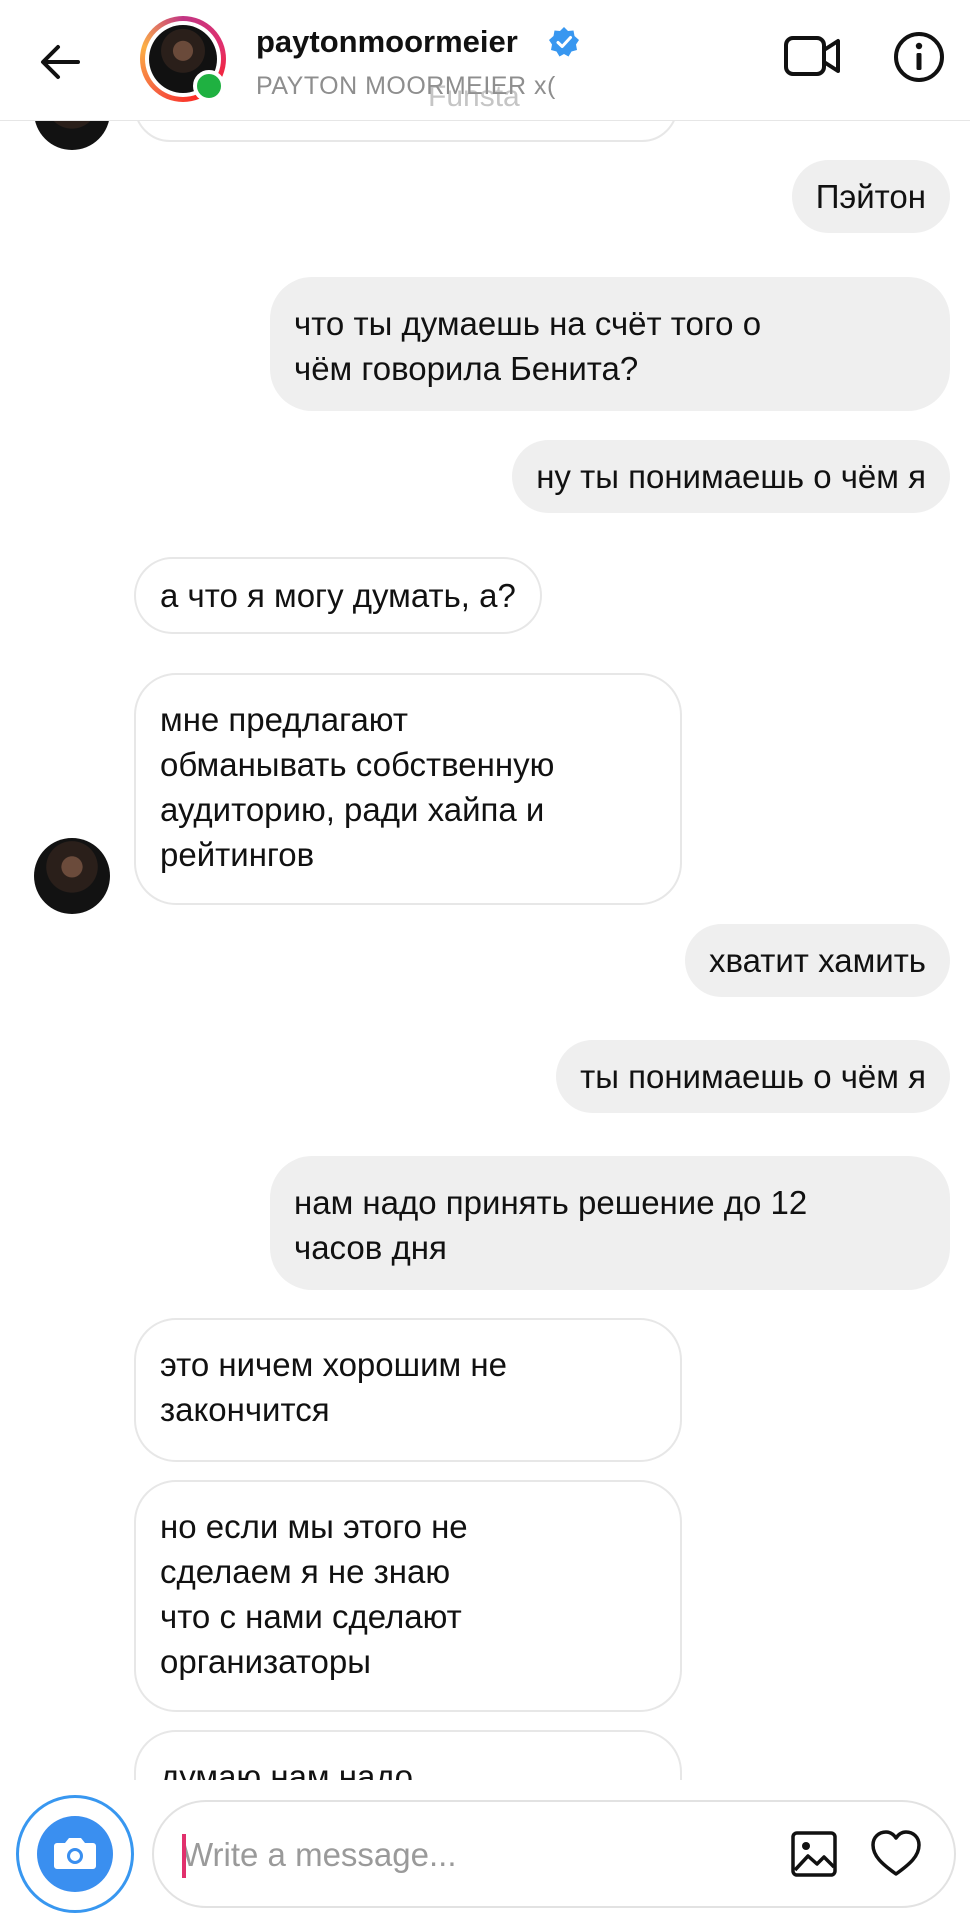  Describe the element at coordinates (209, 86) in the screenshot. I see `online-status-indicator` at that location.